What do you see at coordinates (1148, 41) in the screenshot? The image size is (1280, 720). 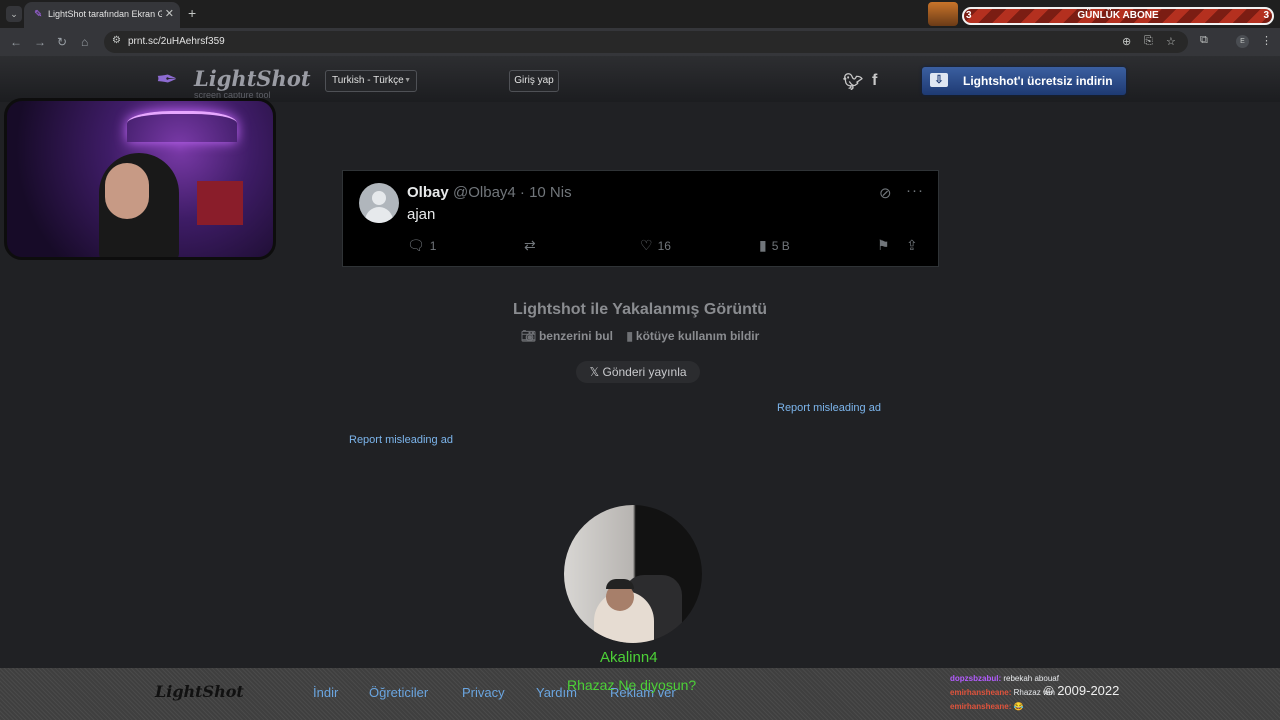 I see `install-app-icon: ⎘` at bounding box center [1148, 41].